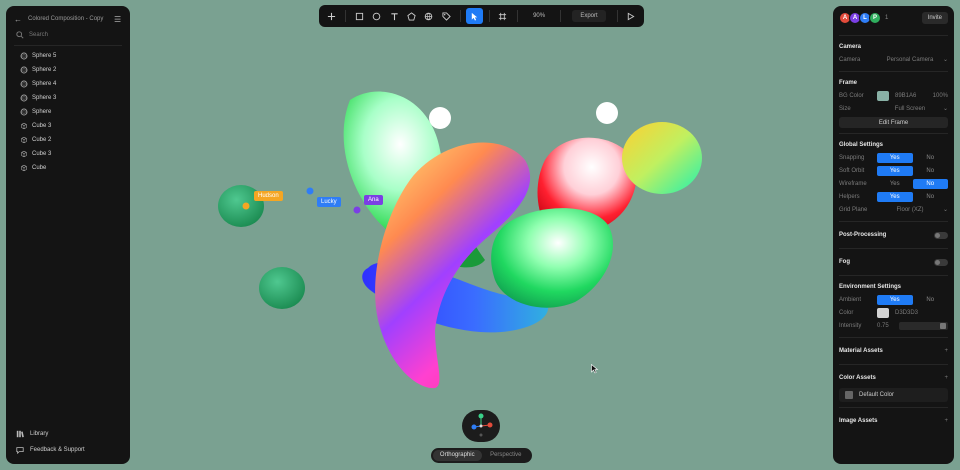  Describe the element at coordinates (893, 262) in the screenshot. I see `fog-row: Fog` at that location.